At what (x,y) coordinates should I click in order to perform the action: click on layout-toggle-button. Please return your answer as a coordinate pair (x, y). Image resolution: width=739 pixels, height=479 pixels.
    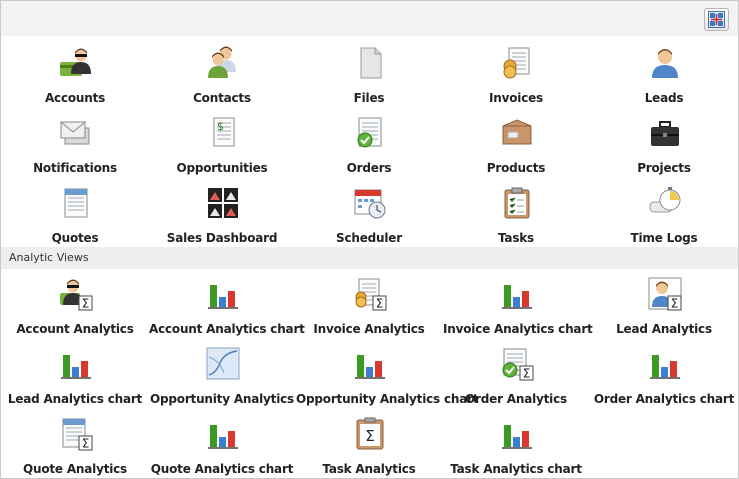
    Looking at the image, I should click on (716, 19).